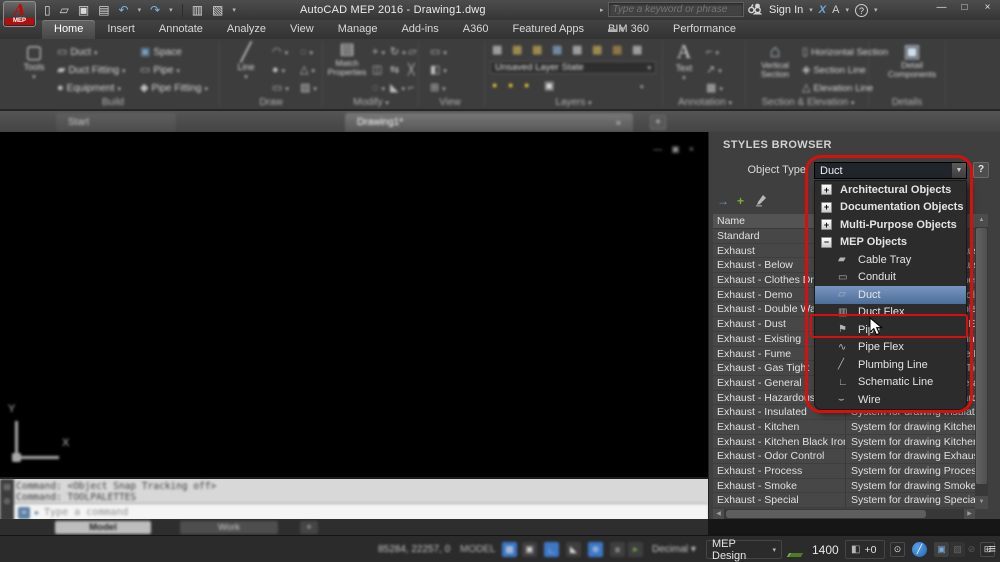 The image size is (1000, 562). Describe the element at coordinates (744, 550) in the screenshot. I see `workspace-switcher: MEP Design ▾` at that location.